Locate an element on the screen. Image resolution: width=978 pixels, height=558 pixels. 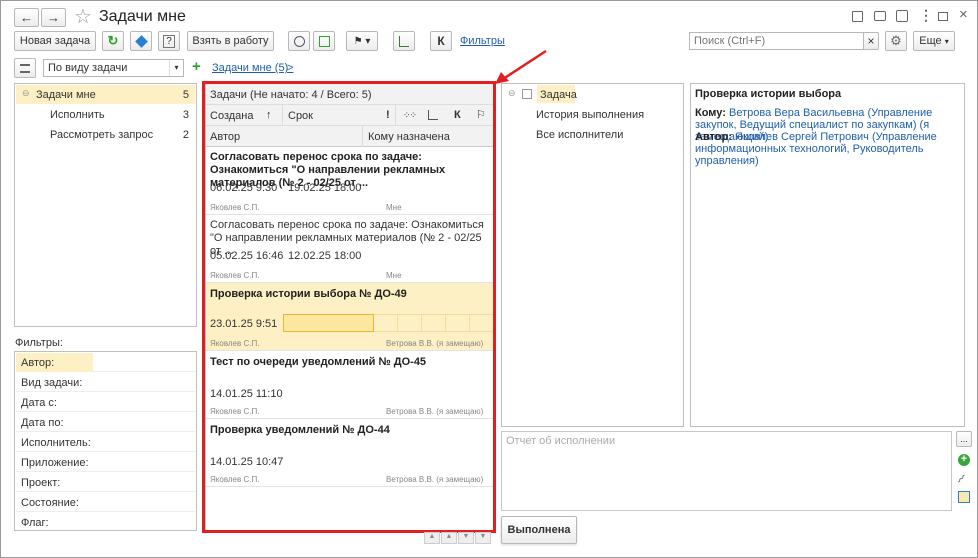
group-by-select: По виду задачи ▾ is located at coordinates (113, 68).